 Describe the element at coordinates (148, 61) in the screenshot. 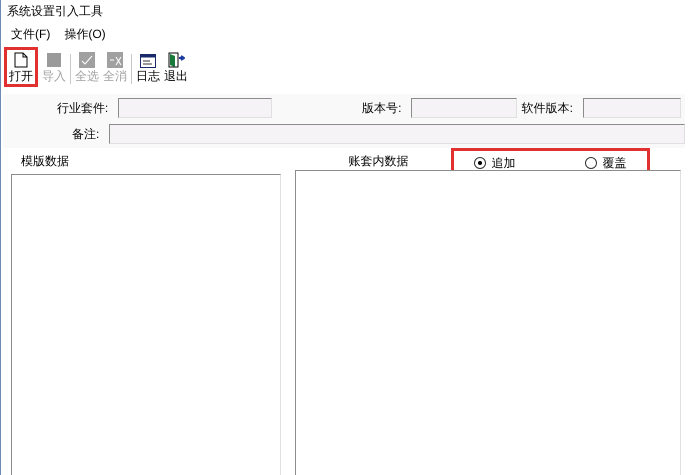

I see `window-icon` at that location.